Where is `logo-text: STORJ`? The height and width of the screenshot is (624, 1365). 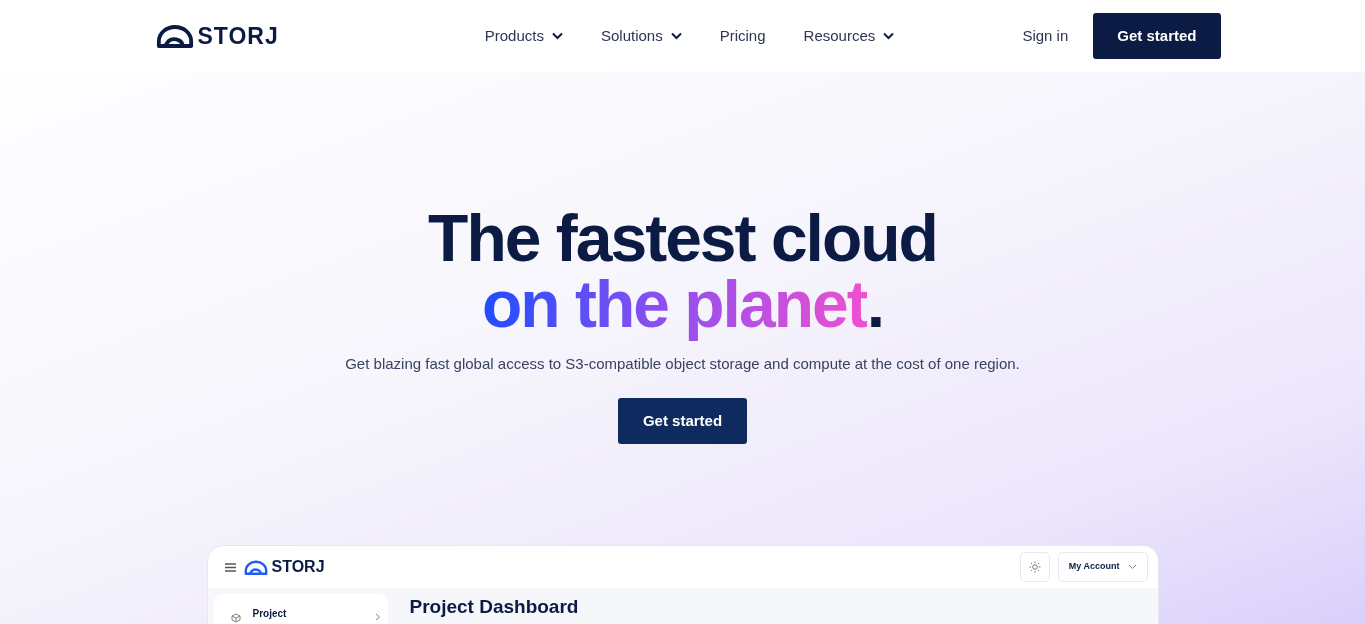
logo-text: STORJ is located at coordinates (298, 567).